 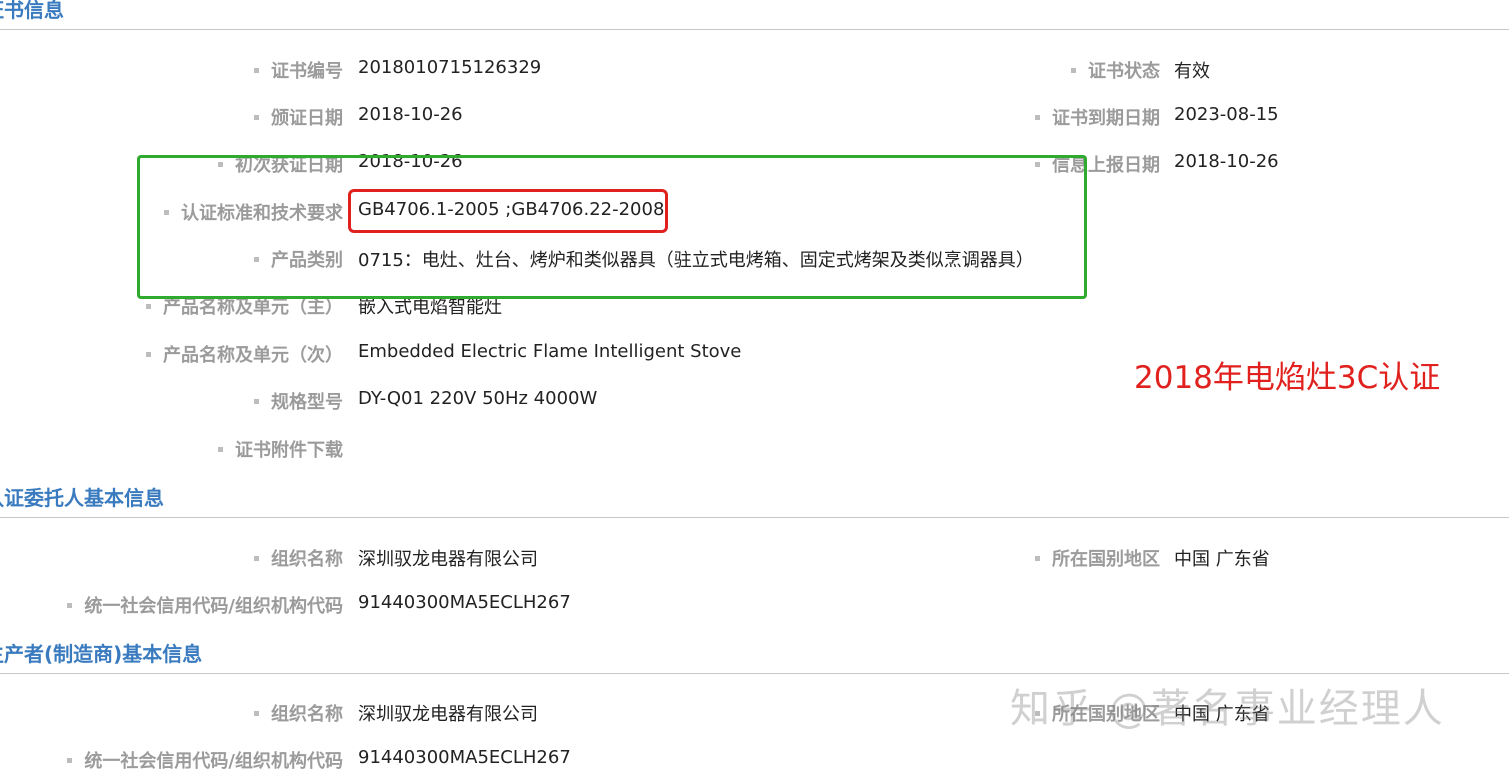 I want to click on model-value: DY-Q01 220V 50Hz 4000W, so click(x=478, y=398).